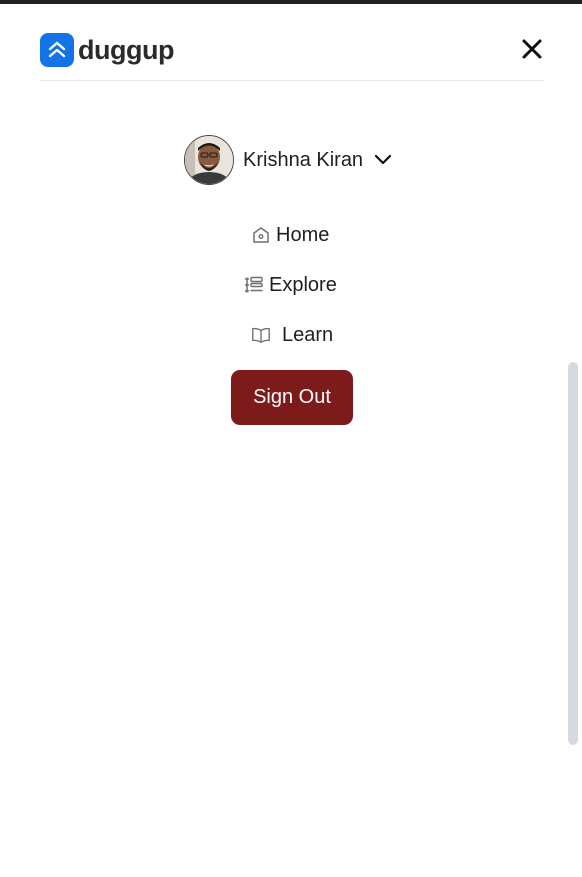 The image size is (582, 877). I want to click on chevron-down-icon, so click(383, 160).